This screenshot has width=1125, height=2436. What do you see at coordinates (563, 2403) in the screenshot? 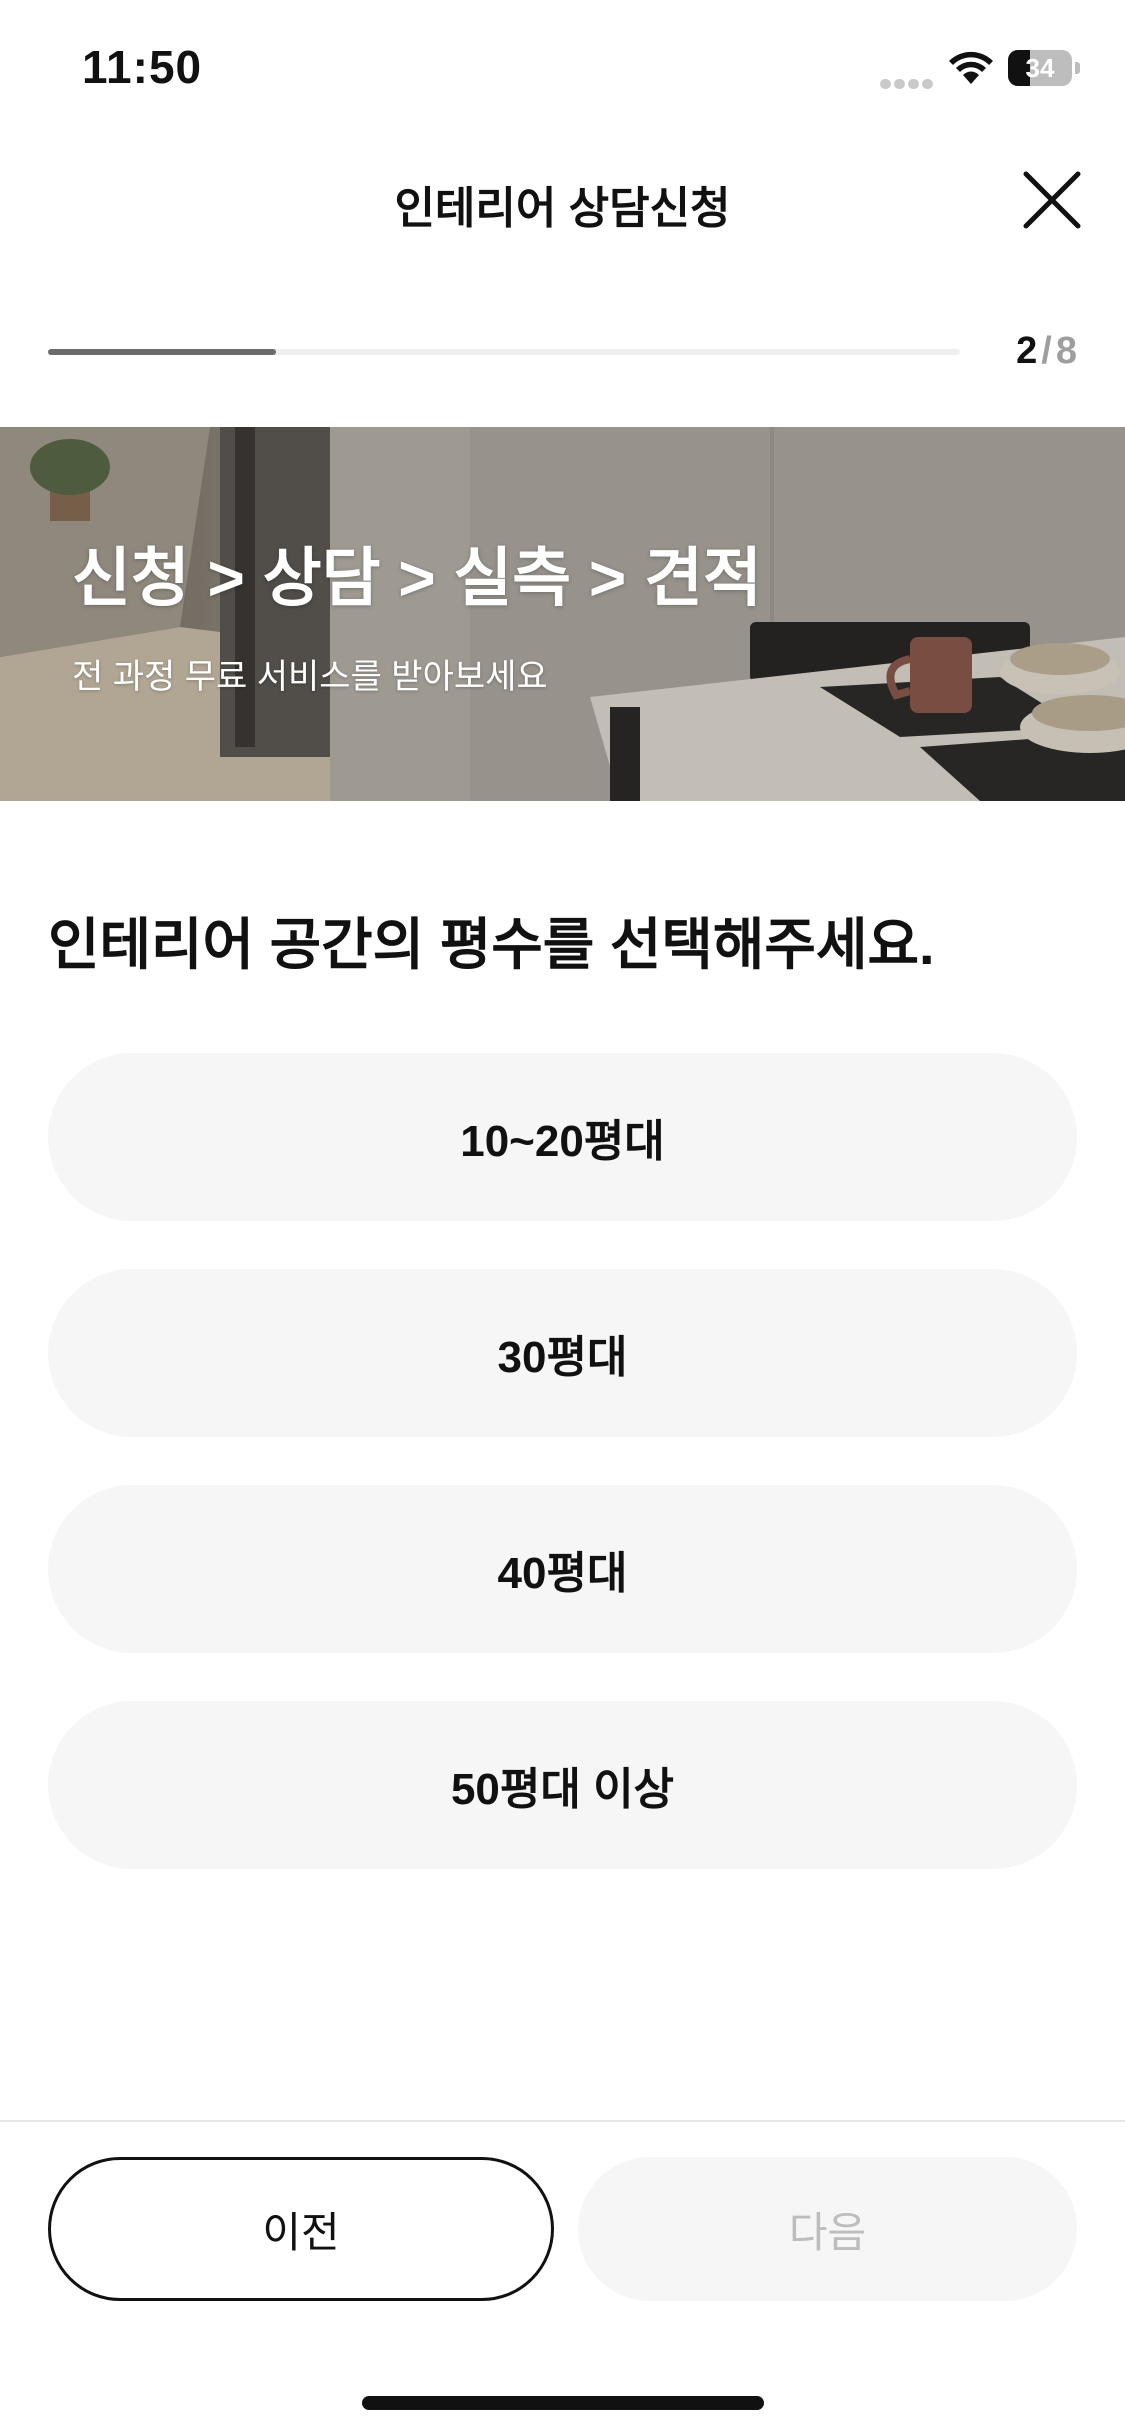
I see `home-indicator` at bounding box center [563, 2403].